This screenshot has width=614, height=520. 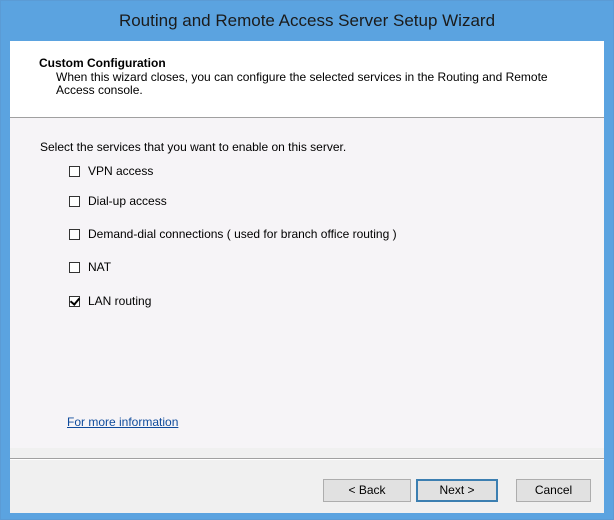 What do you see at coordinates (74, 234) in the screenshot?
I see `demand-dial-checkbox` at bounding box center [74, 234].